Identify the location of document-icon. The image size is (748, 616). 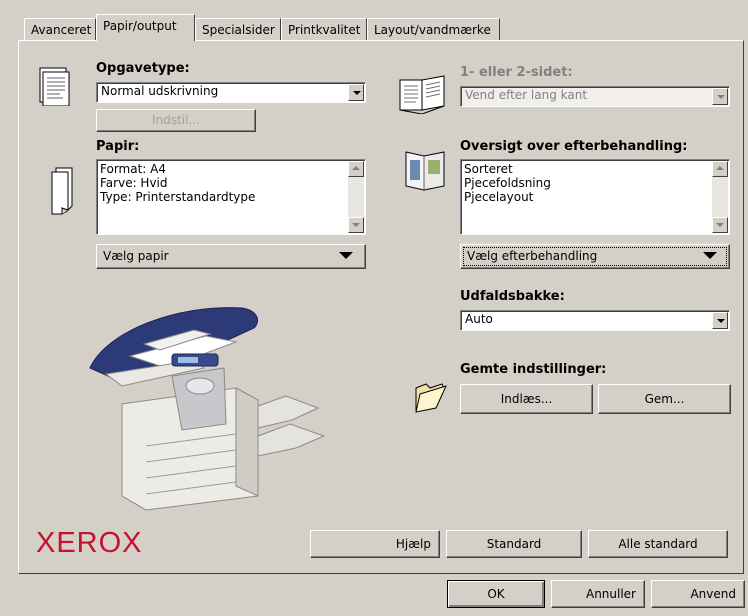
(54, 86).